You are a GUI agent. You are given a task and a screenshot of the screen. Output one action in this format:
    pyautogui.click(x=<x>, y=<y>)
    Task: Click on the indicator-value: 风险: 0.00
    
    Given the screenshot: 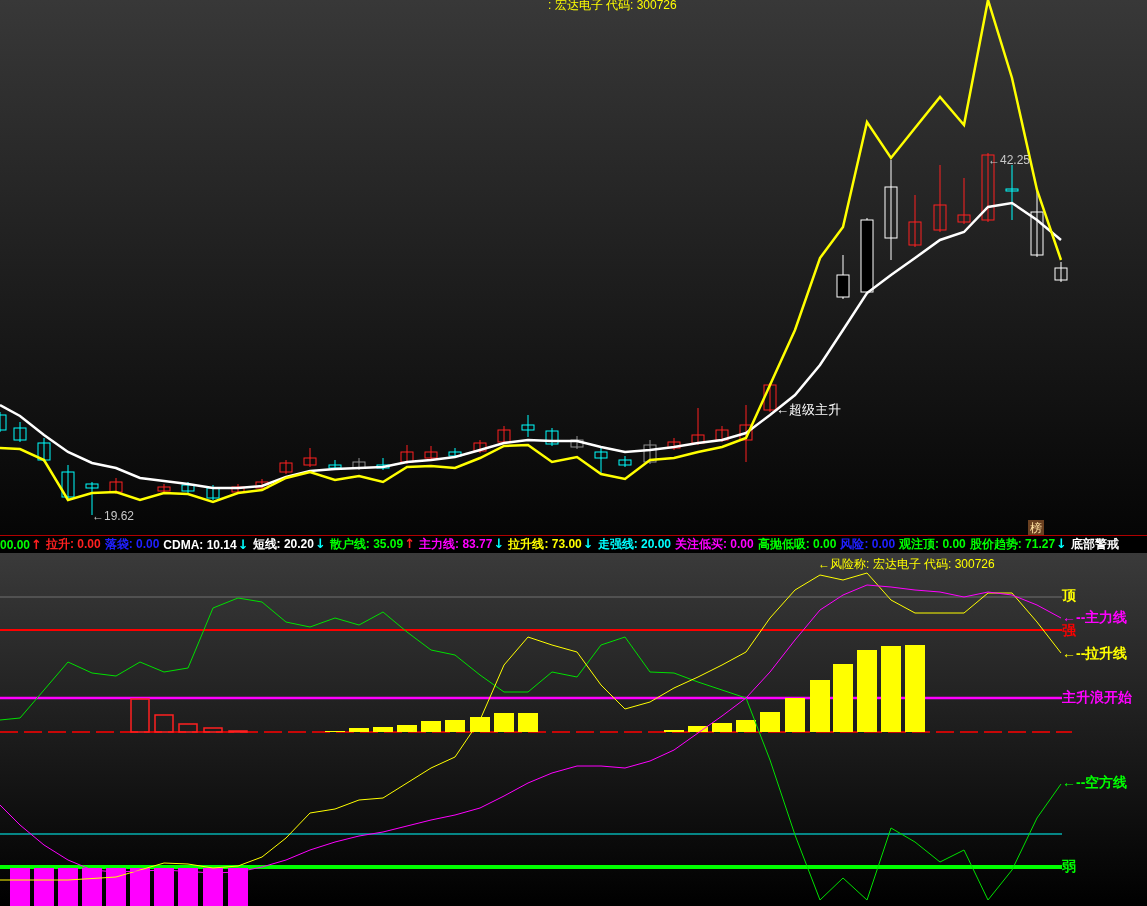 What is the action you would take?
    pyautogui.click(x=868, y=544)
    